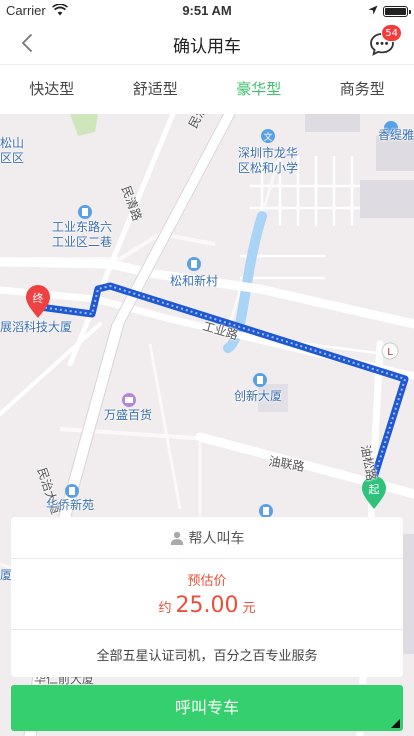 This screenshot has height=736, width=414. What do you see at coordinates (70, 505) in the screenshot?
I see `map-label-huaqiao-garden: 华侨新苑` at bounding box center [70, 505].